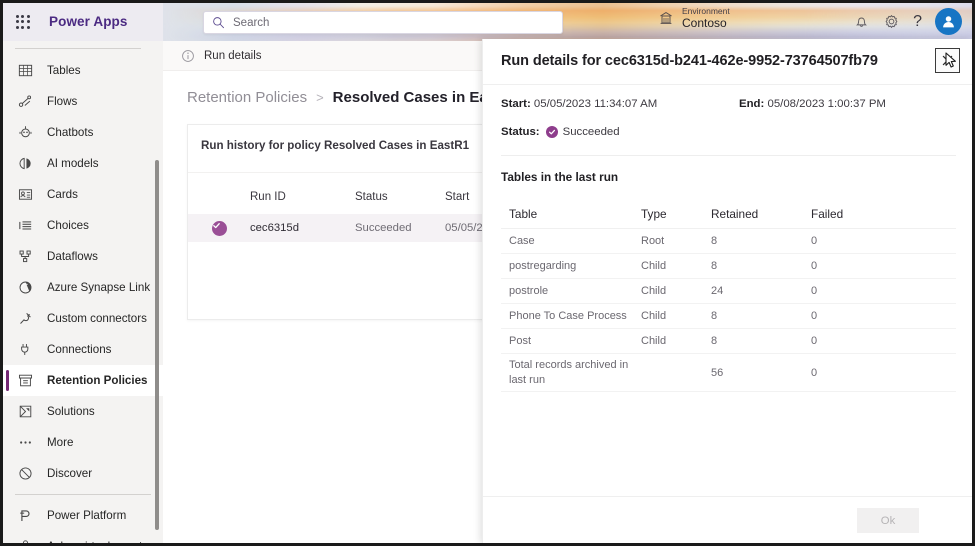  What do you see at coordinates (68, 225) in the screenshot?
I see `sidebar-item-label: Choices` at bounding box center [68, 225].